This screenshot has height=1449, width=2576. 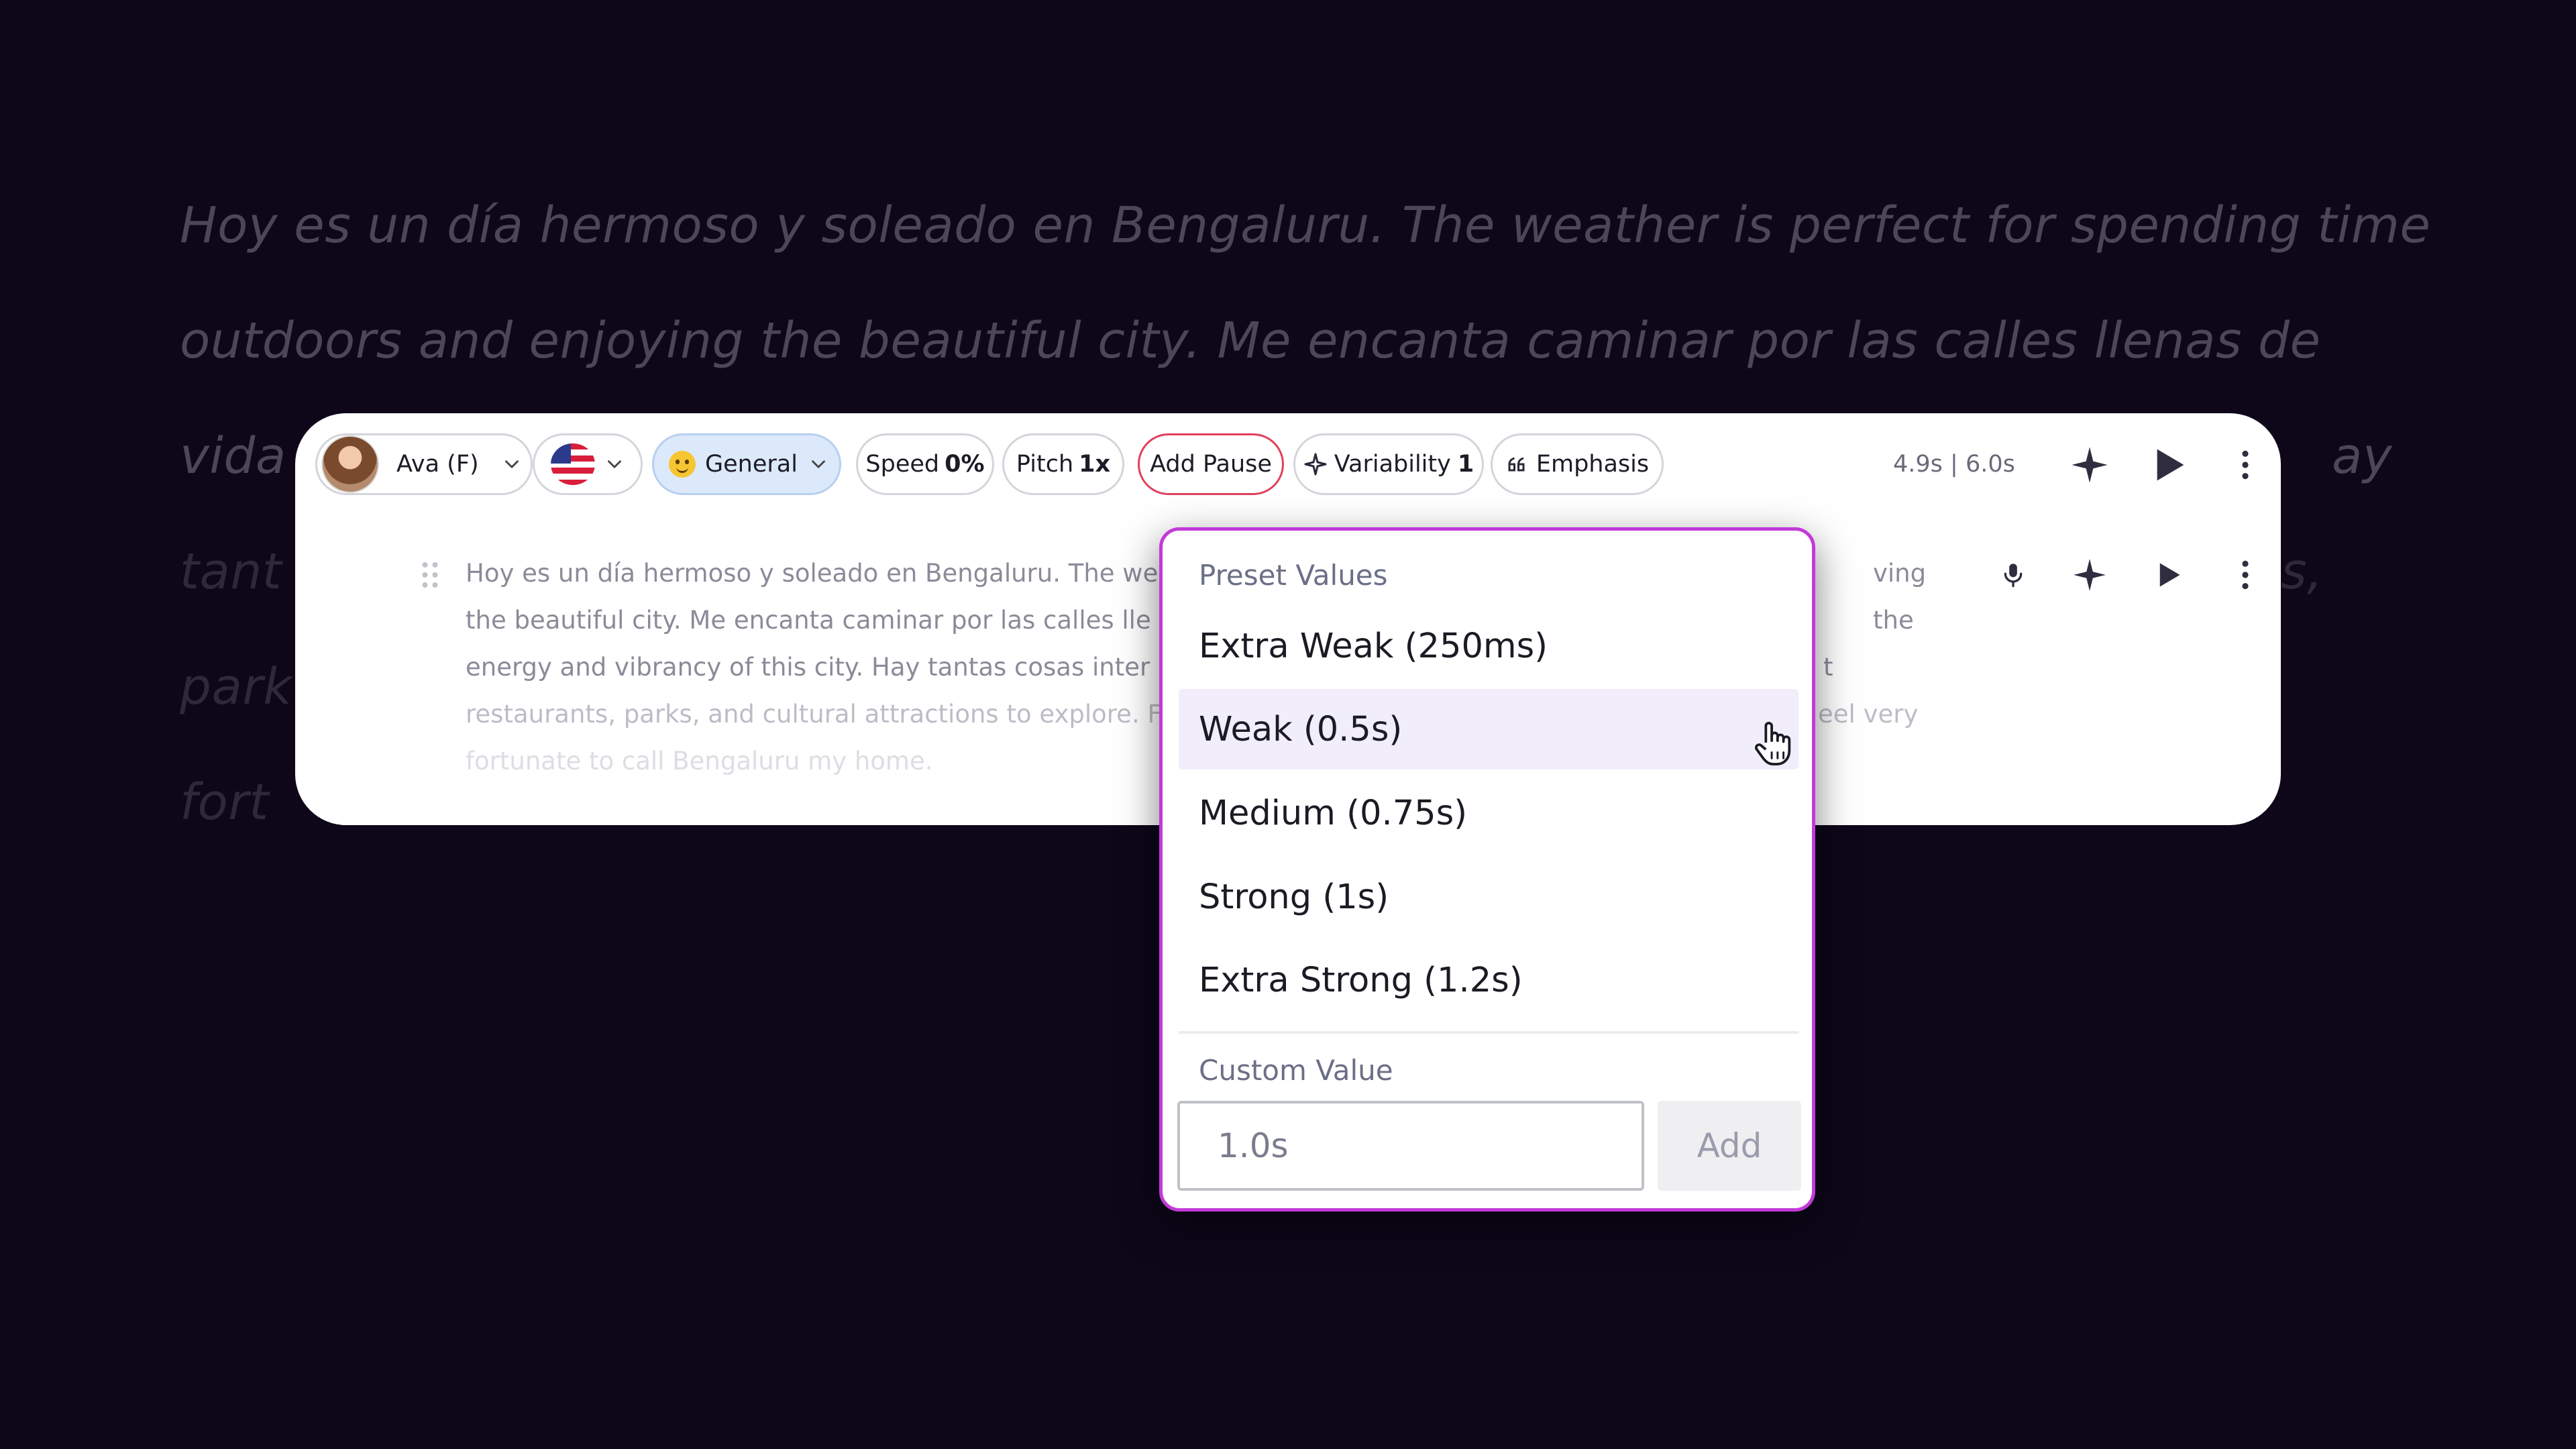 I want to click on pitch-button: Pitch 1x, so click(x=1063, y=464).